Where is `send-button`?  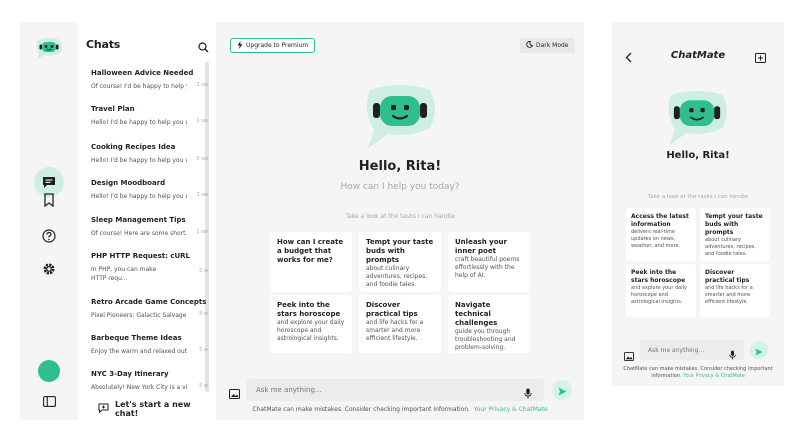
send-button is located at coordinates (562, 390).